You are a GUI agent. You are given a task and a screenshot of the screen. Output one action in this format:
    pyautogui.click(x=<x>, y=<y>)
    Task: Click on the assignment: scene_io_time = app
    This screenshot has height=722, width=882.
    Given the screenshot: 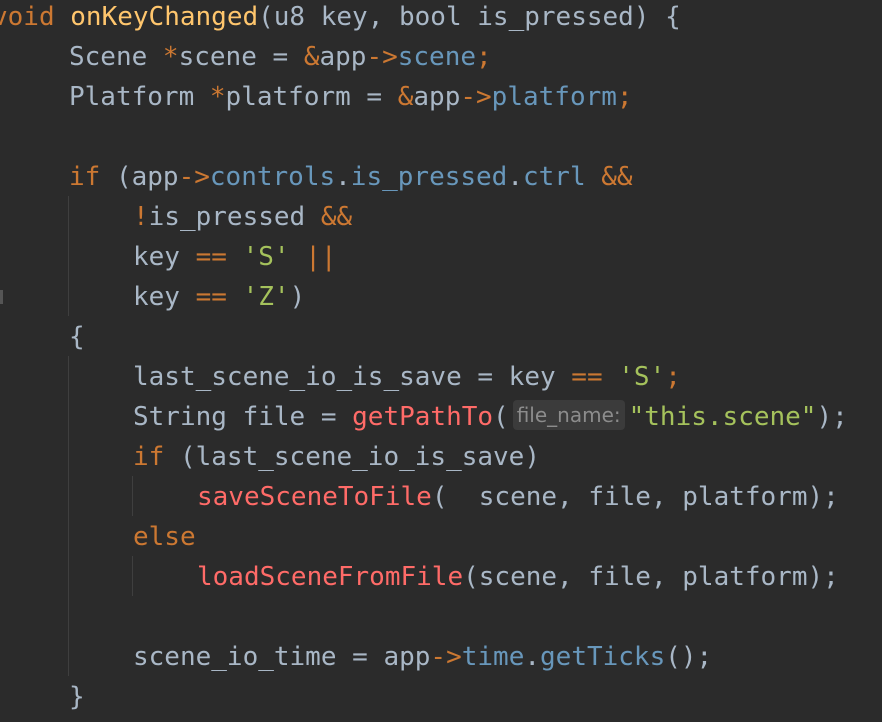 What is the action you would take?
    pyautogui.click(x=282, y=657)
    